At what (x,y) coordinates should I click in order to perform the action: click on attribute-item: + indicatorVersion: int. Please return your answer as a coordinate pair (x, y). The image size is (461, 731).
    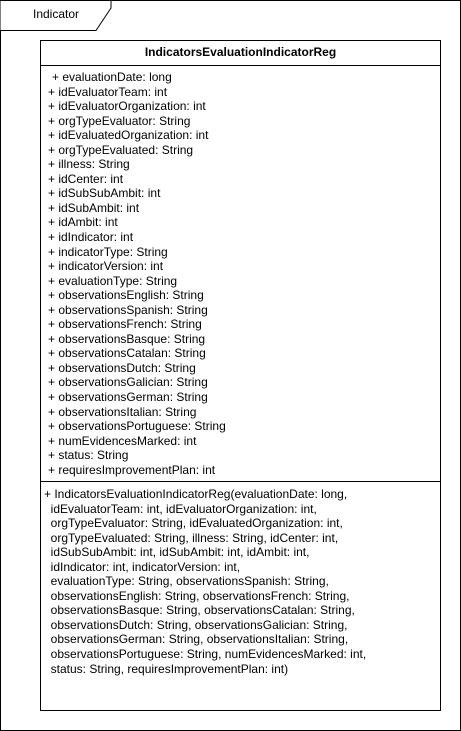
    Looking at the image, I should click on (106, 266).